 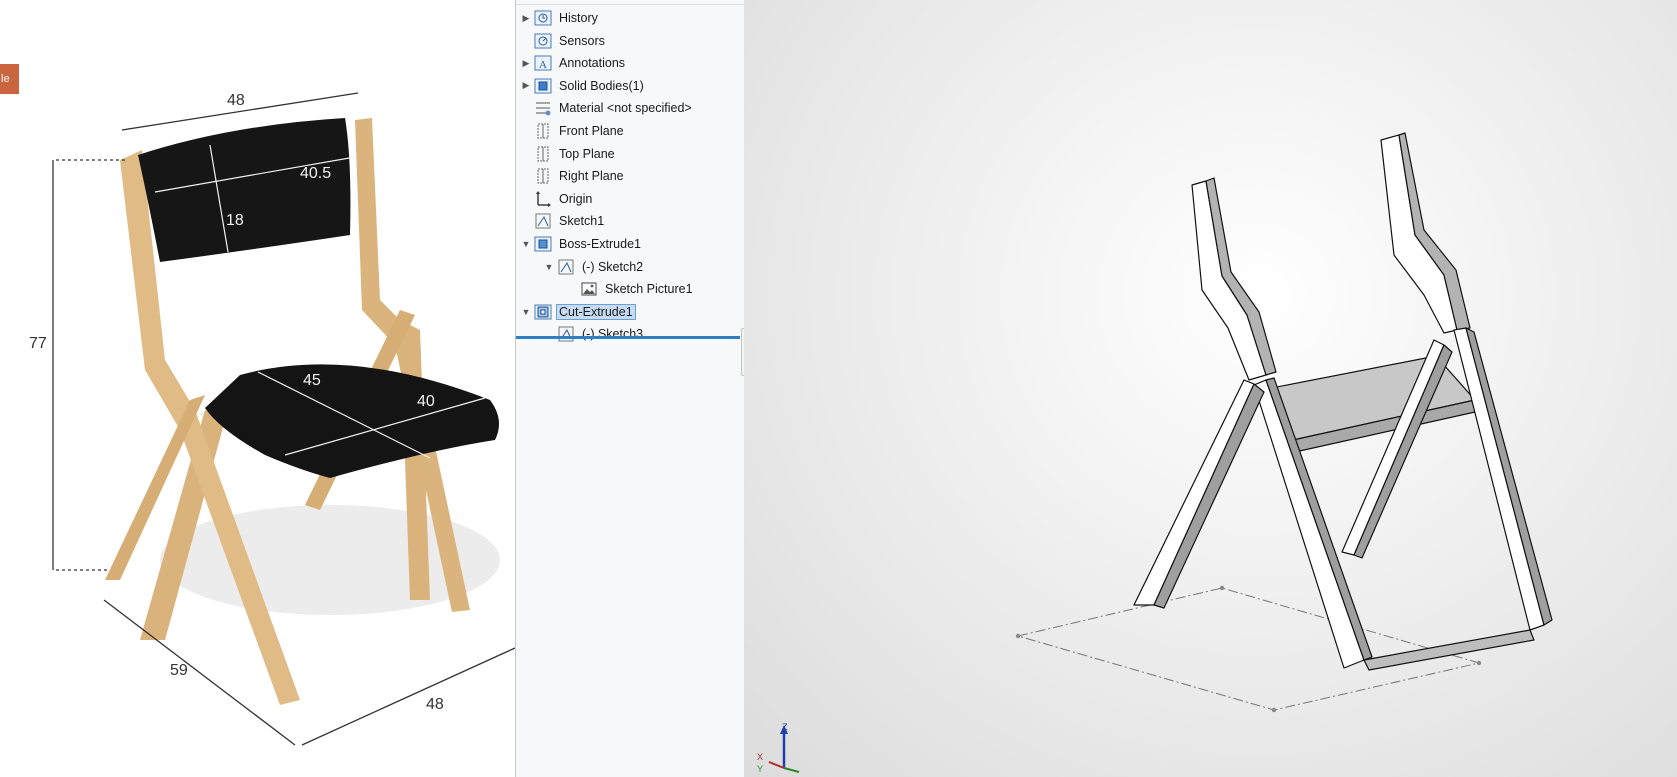 What do you see at coordinates (785, 727) in the screenshot?
I see `triad-z-label: Z` at bounding box center [785, 727].